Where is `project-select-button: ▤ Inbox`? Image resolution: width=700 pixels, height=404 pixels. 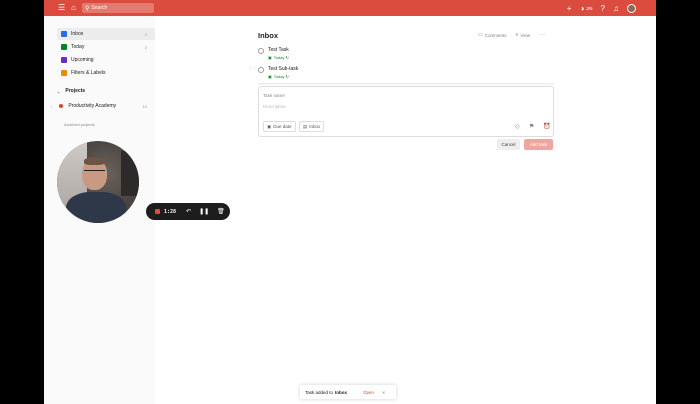
project-select-button: ▤ Inbox is located at coordinates (312, 126).